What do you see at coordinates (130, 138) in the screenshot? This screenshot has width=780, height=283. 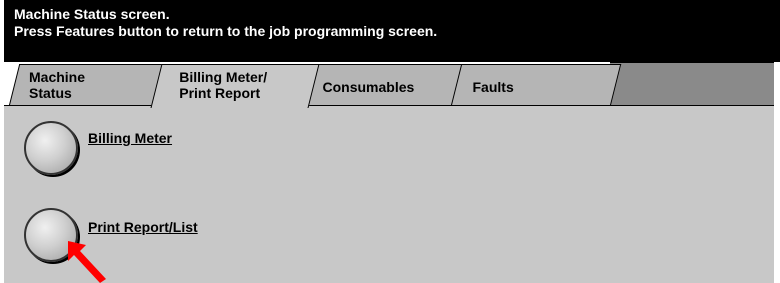 I see `billing-meter-label: Billing Meter` at bounding box center [130, 138].